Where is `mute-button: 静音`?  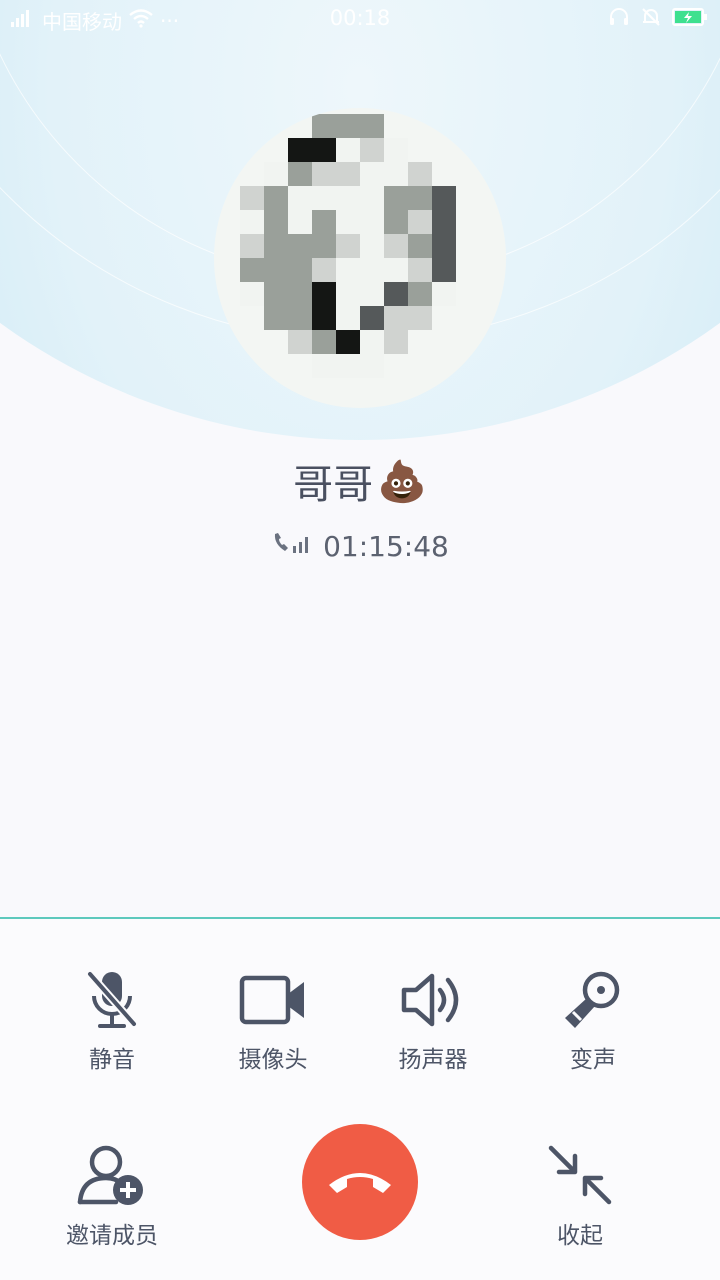
mute-button: 静音 is located at coordinates (112, 1021).